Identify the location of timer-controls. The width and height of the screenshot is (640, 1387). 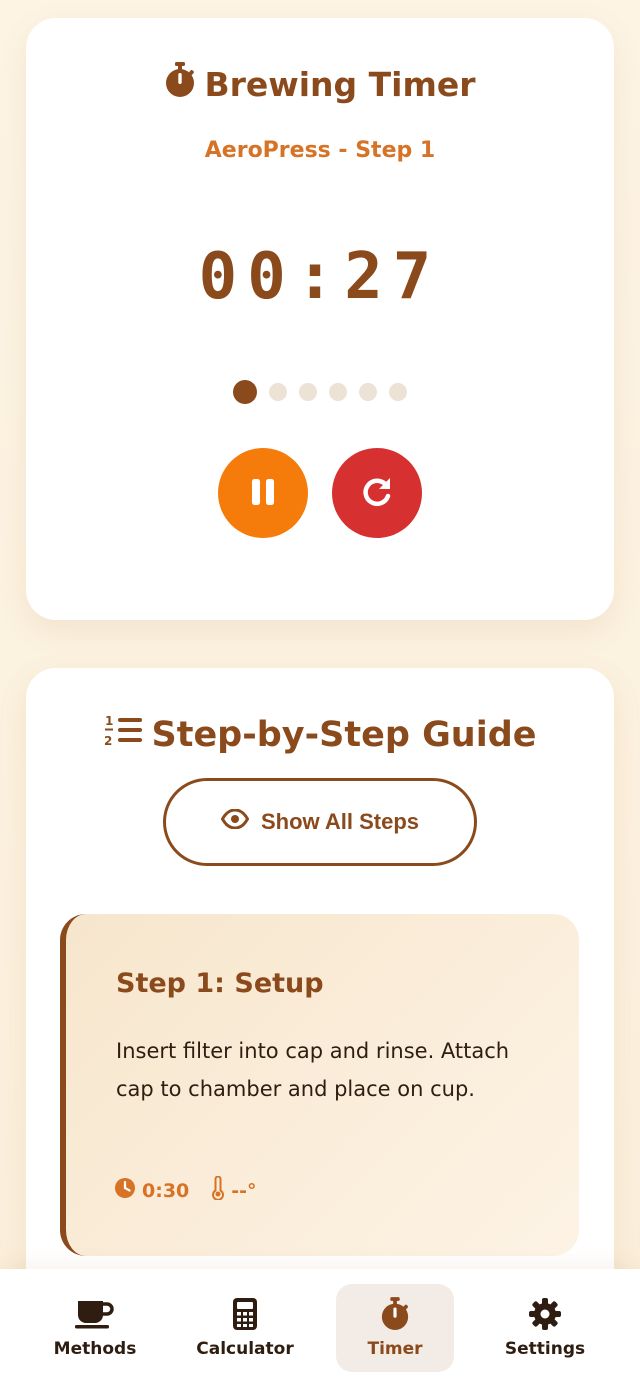
(320, 493).